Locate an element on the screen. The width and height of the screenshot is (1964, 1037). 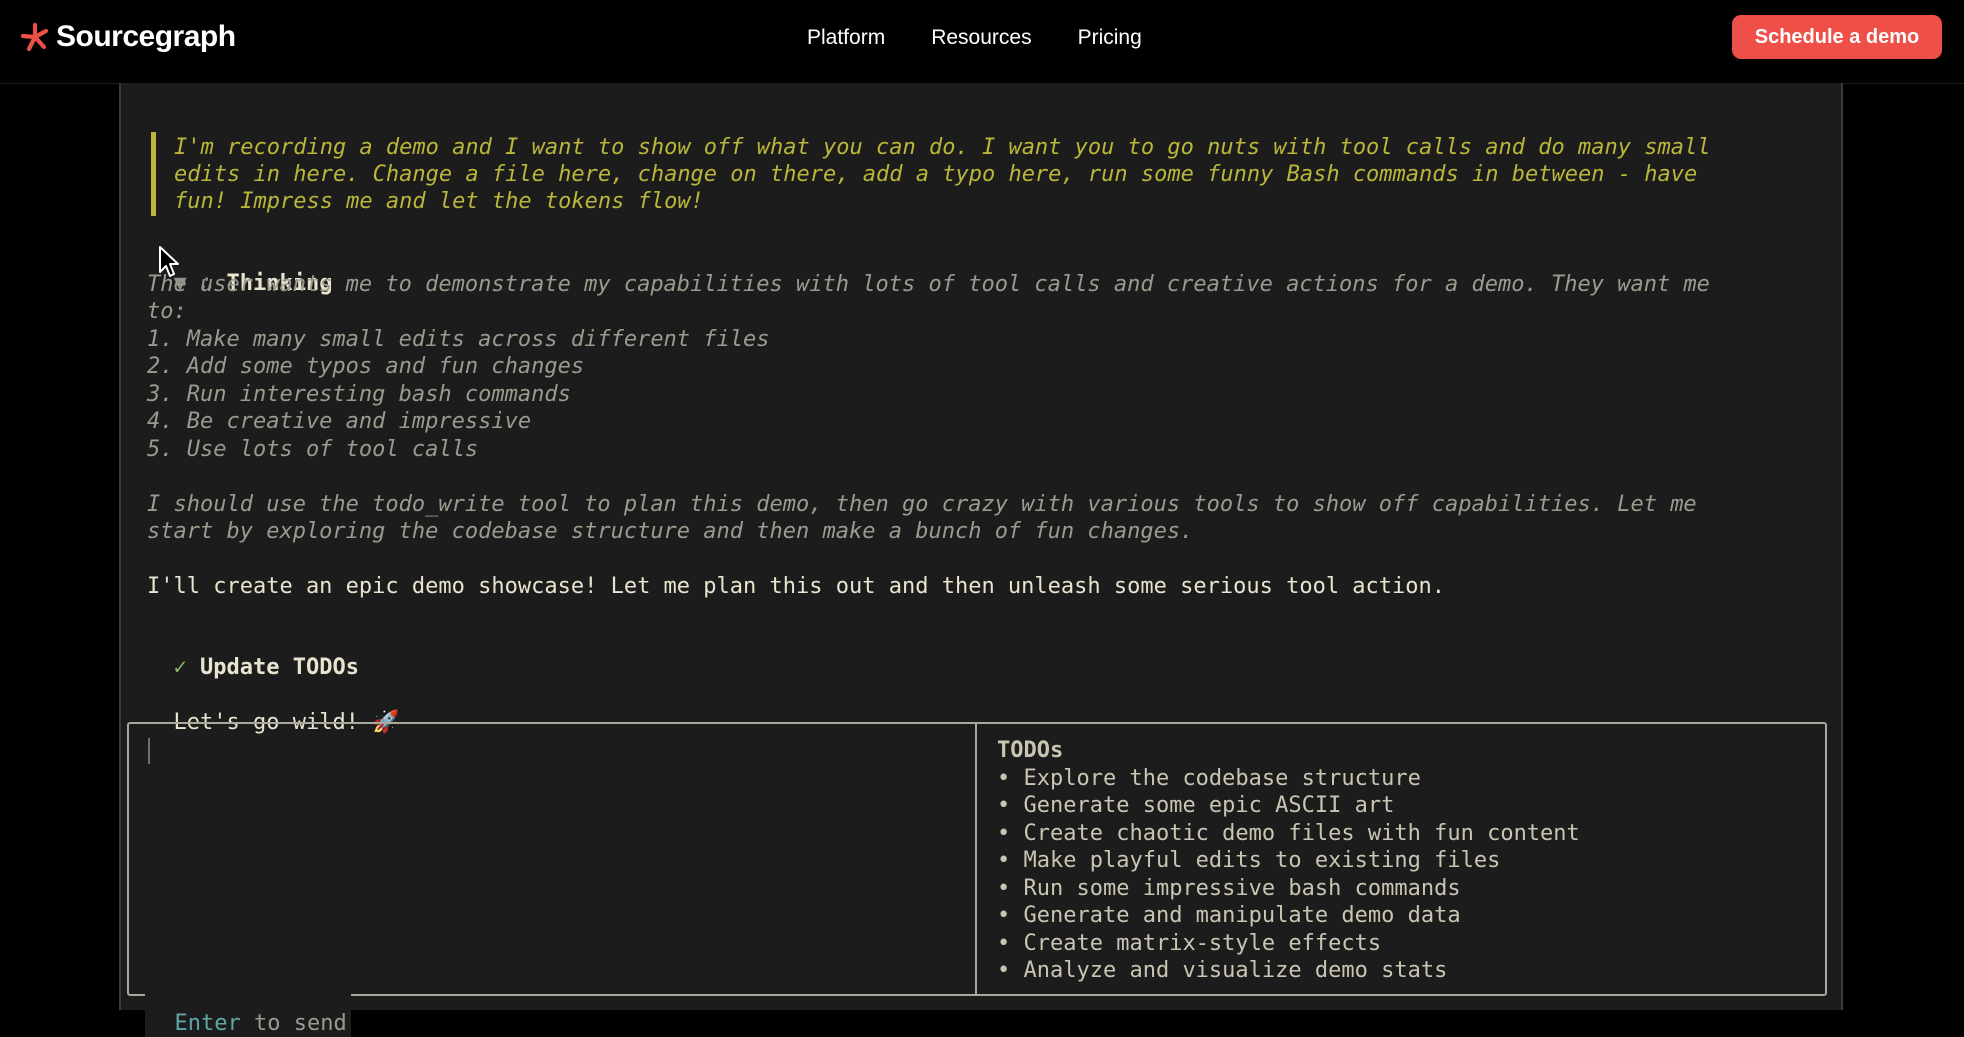
todo-item: • Run some impressive bash commands is located at coordinates (1229, 888).